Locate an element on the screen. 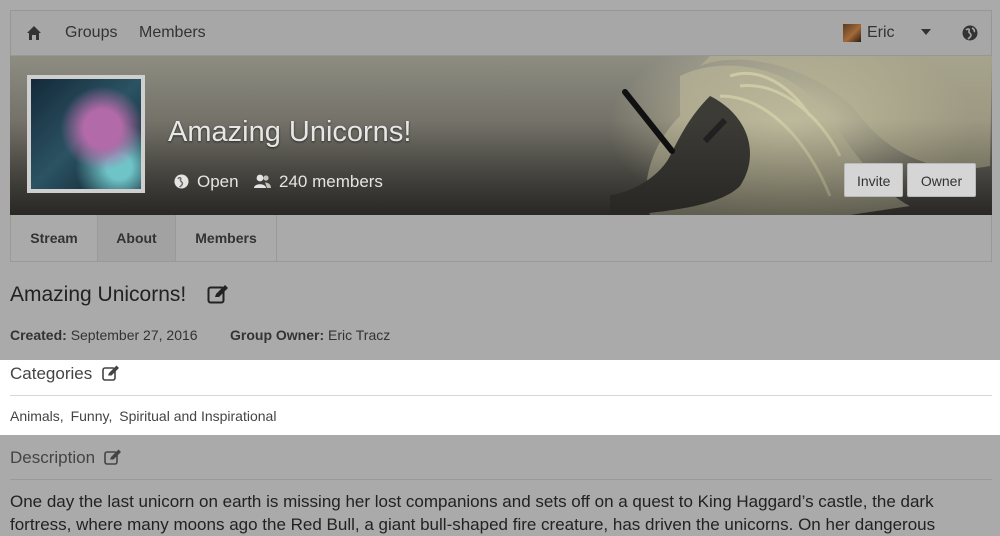  group-owner-line: Group Owner: Eric Tracz is located at coordinates (310, 335).